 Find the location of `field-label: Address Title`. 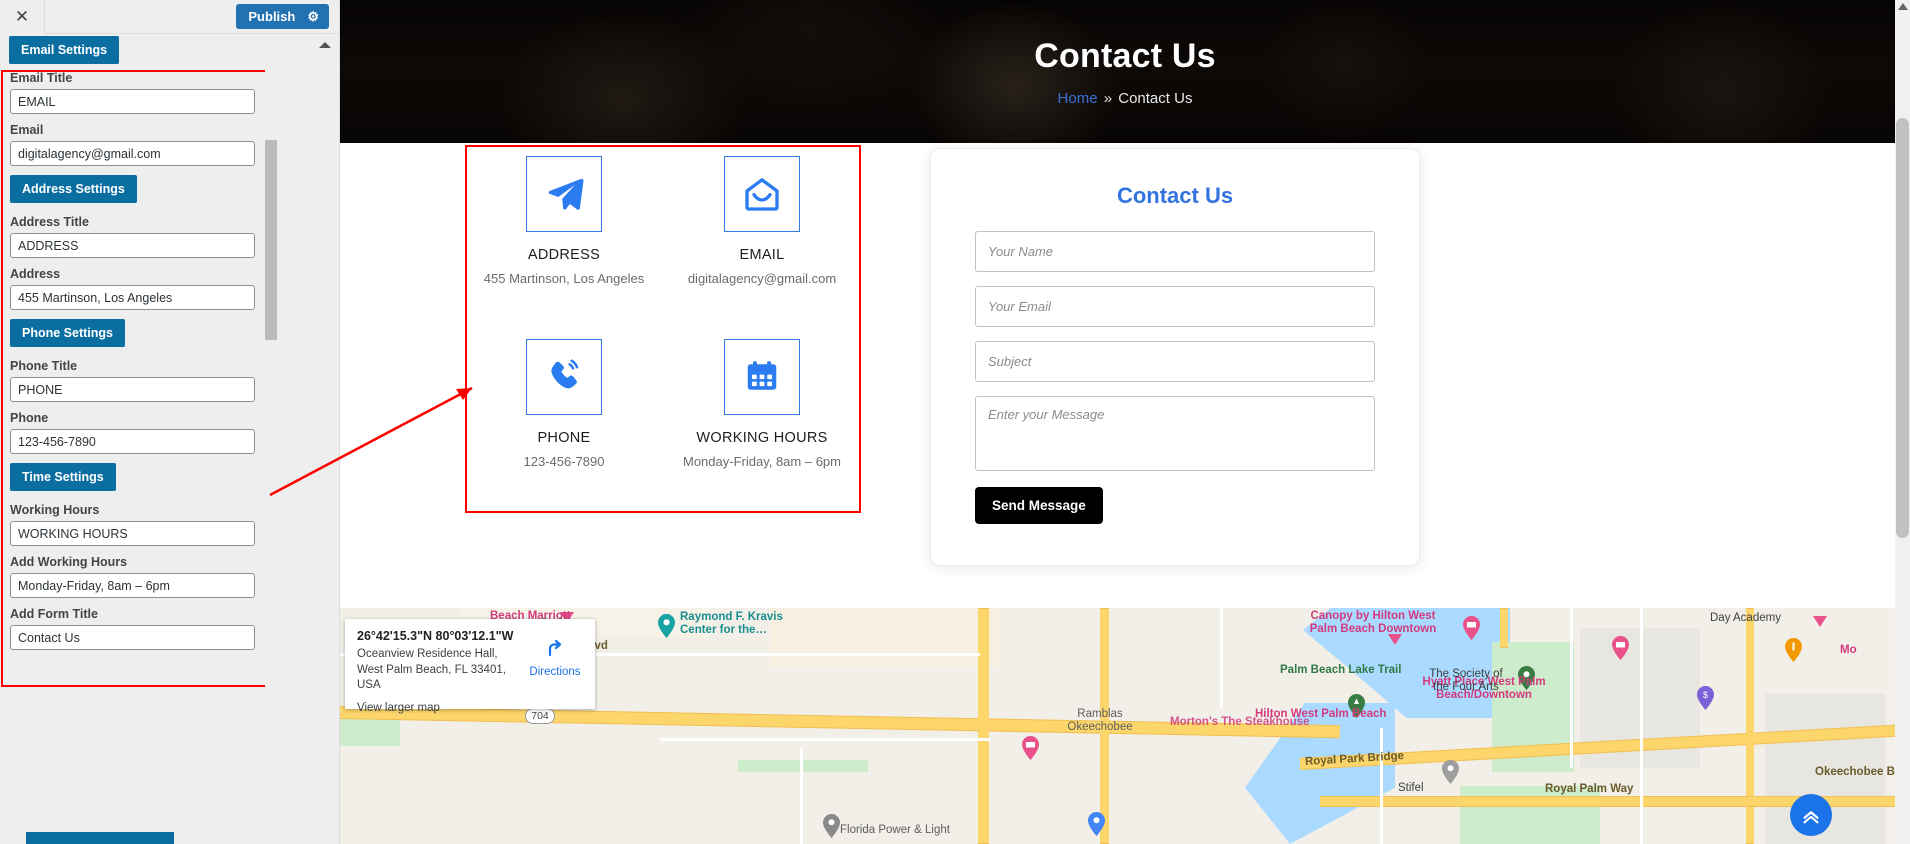

field-label: Address Title is located at coordinates (49, 222).